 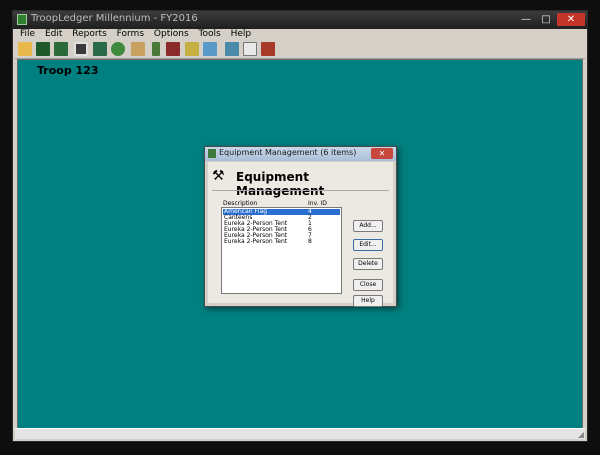 I want to click on divider, so click(x=300, y=190).